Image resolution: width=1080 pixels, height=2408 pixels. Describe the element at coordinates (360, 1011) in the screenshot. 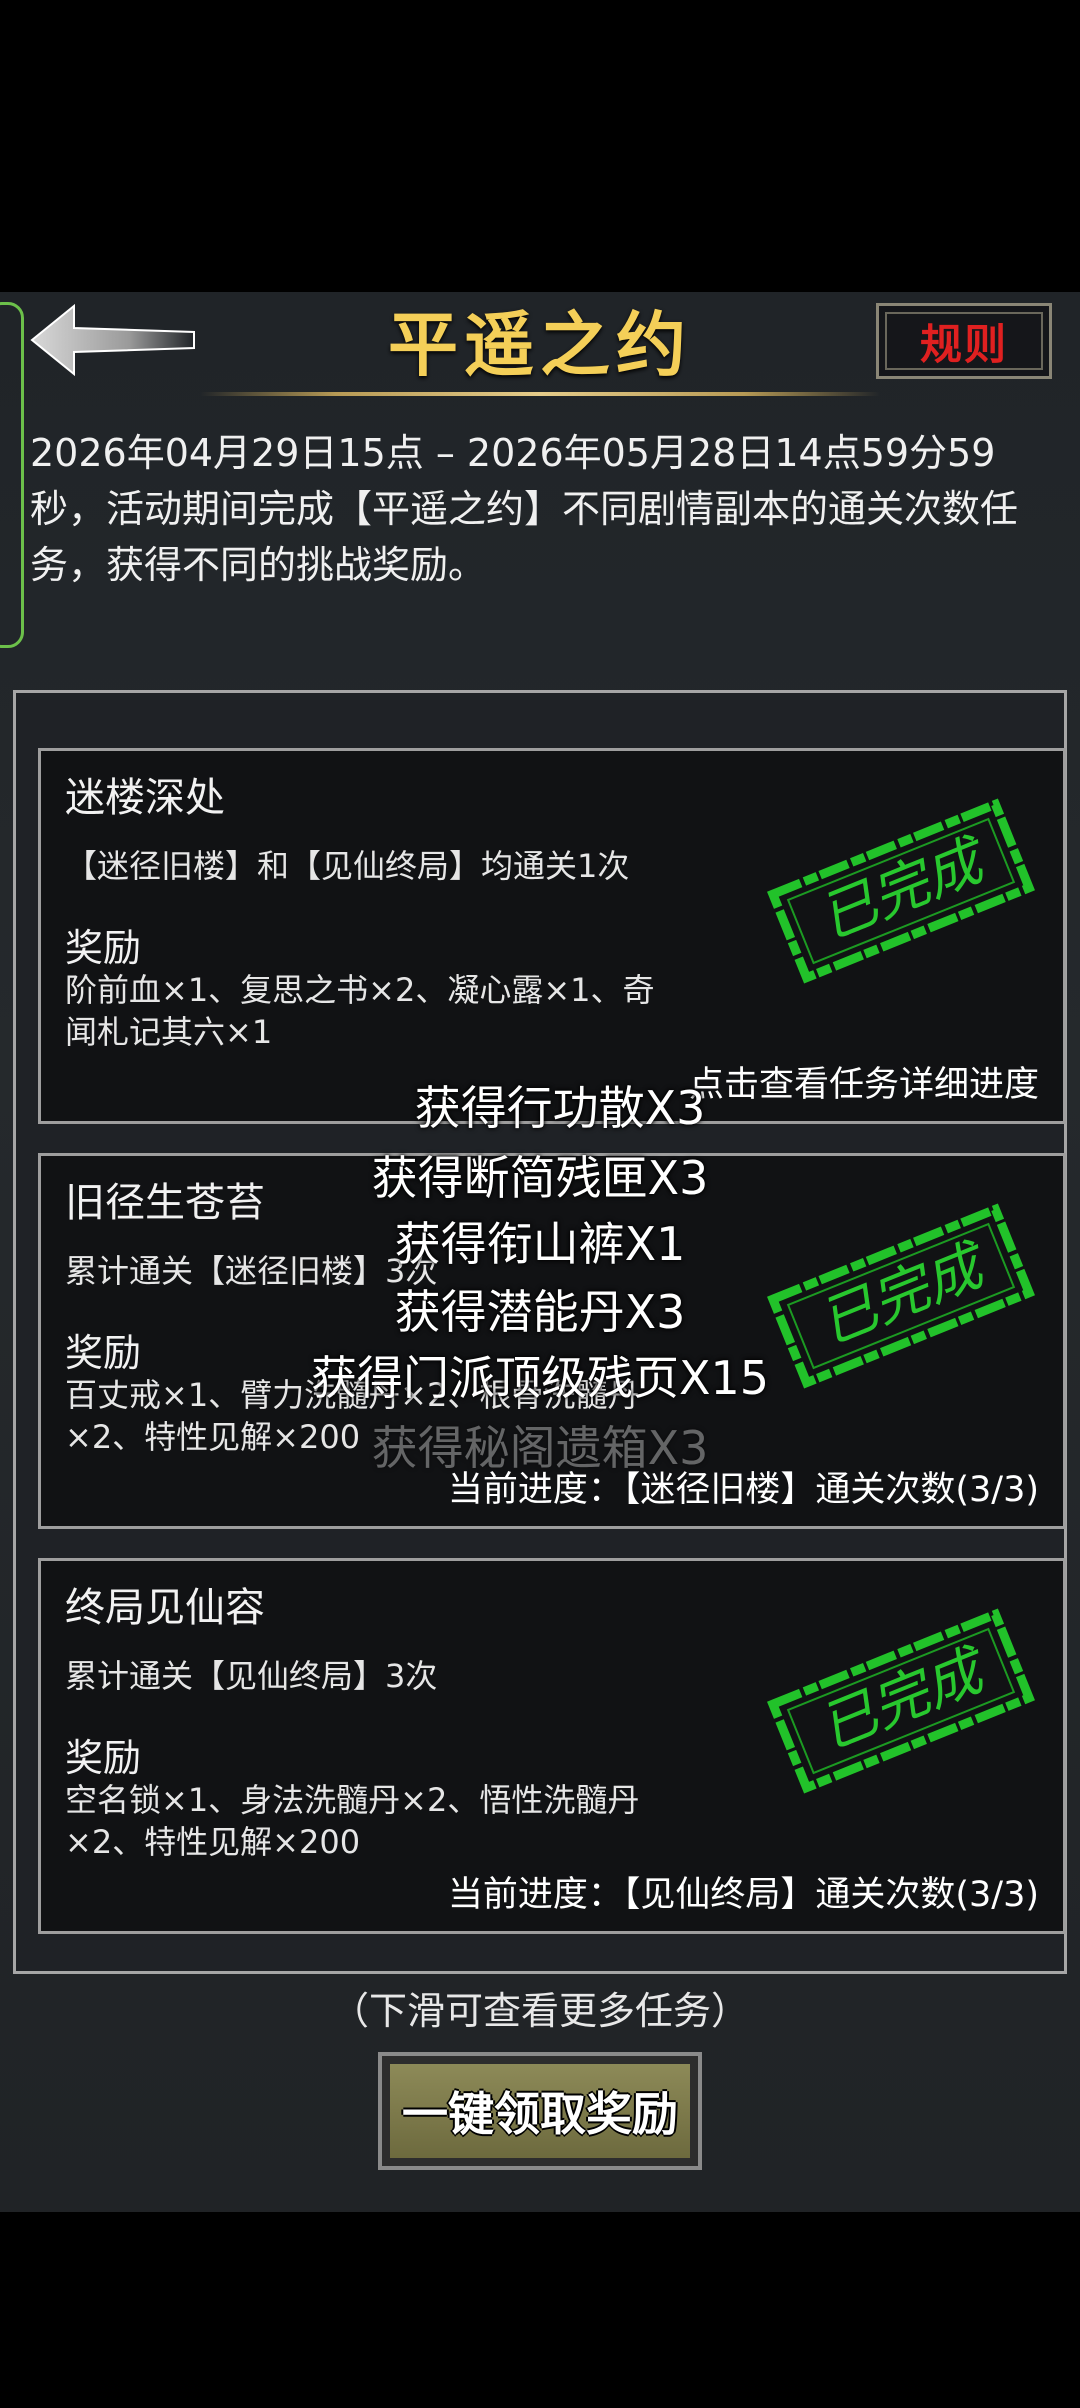

I see `reward-list: 阶前血×1、复思之书×2、凝心露×1、奇闻札记其六×1` at that location.